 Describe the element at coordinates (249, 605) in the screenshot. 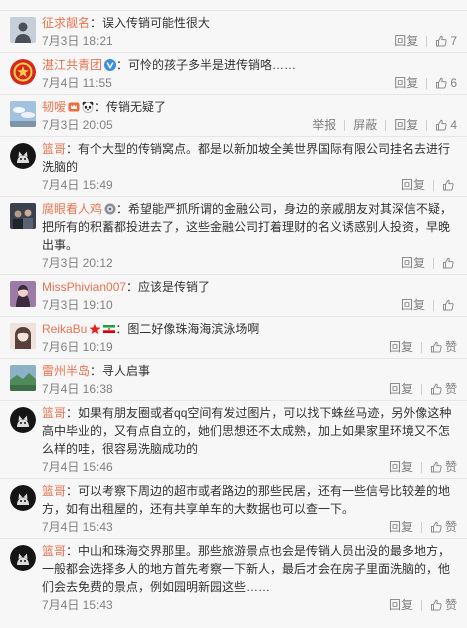

I see `comment-meta: 7月4日 15:43 回复 赞` at that location.